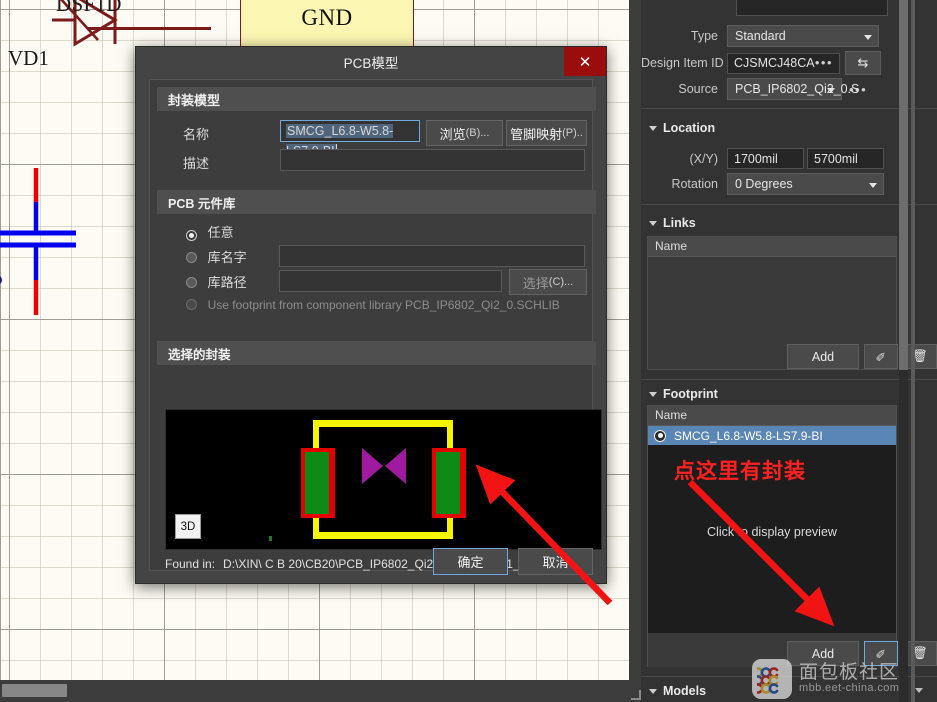 The height and width of the screenshot is (702, 937). What do you see at coordinates (376, 353) in the screenshot?
I see `selected-footprint-group-header: 选择的封装` at bounding box center [376, 353].